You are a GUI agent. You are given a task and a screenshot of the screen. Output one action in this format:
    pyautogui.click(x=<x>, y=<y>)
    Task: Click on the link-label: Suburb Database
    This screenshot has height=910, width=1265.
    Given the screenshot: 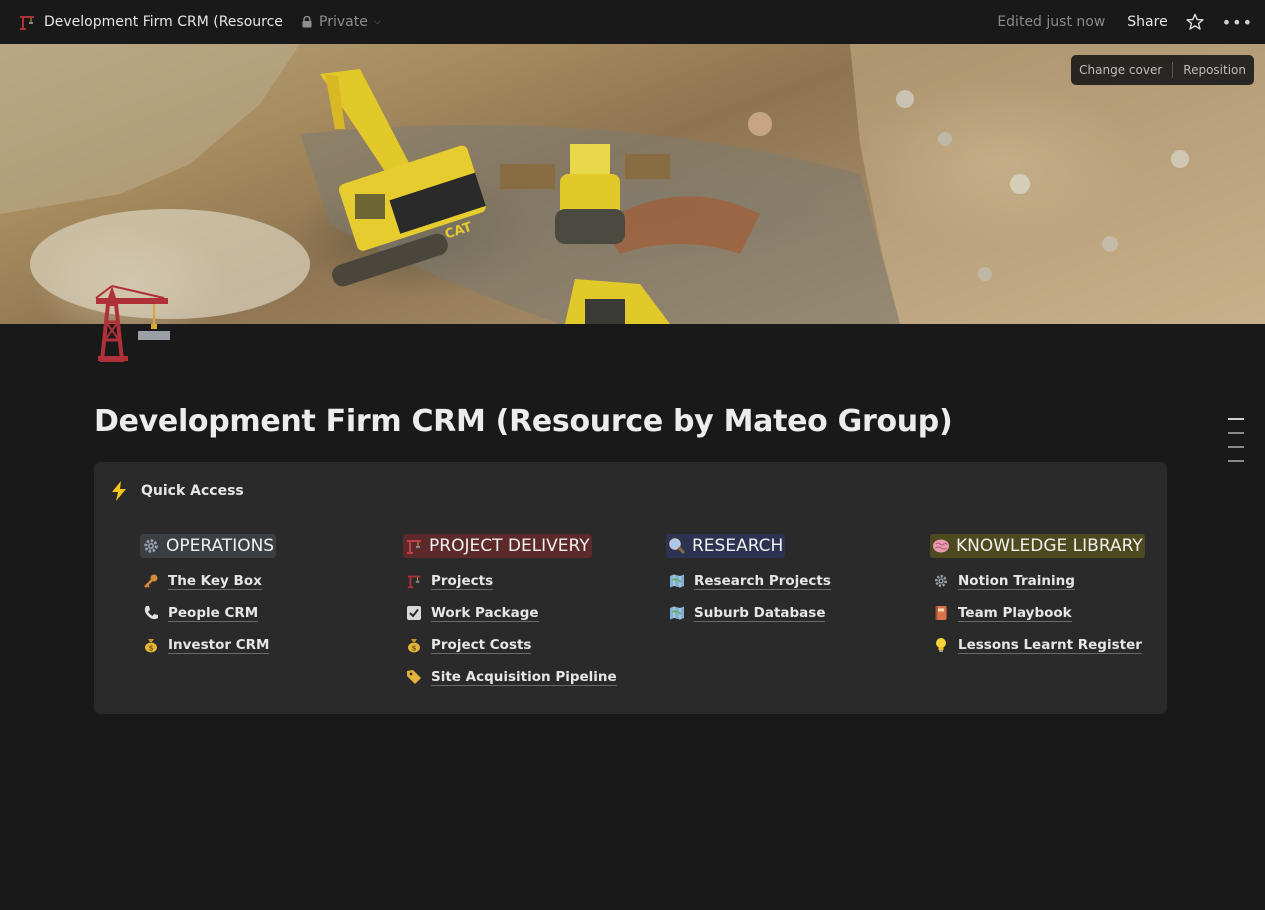 What is the action you would take?
    pyautogui.click(x=760, y=613)
    